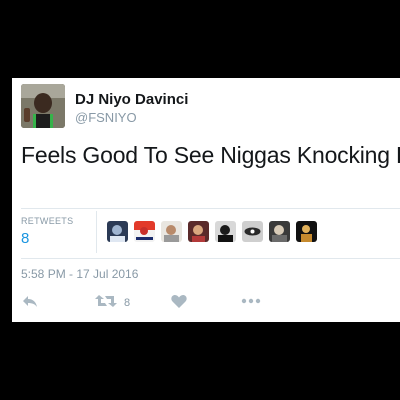  Describe the element at coordinates (47, 221) in the screenshot. I see `retweets-label: RETWEETS` at that location.